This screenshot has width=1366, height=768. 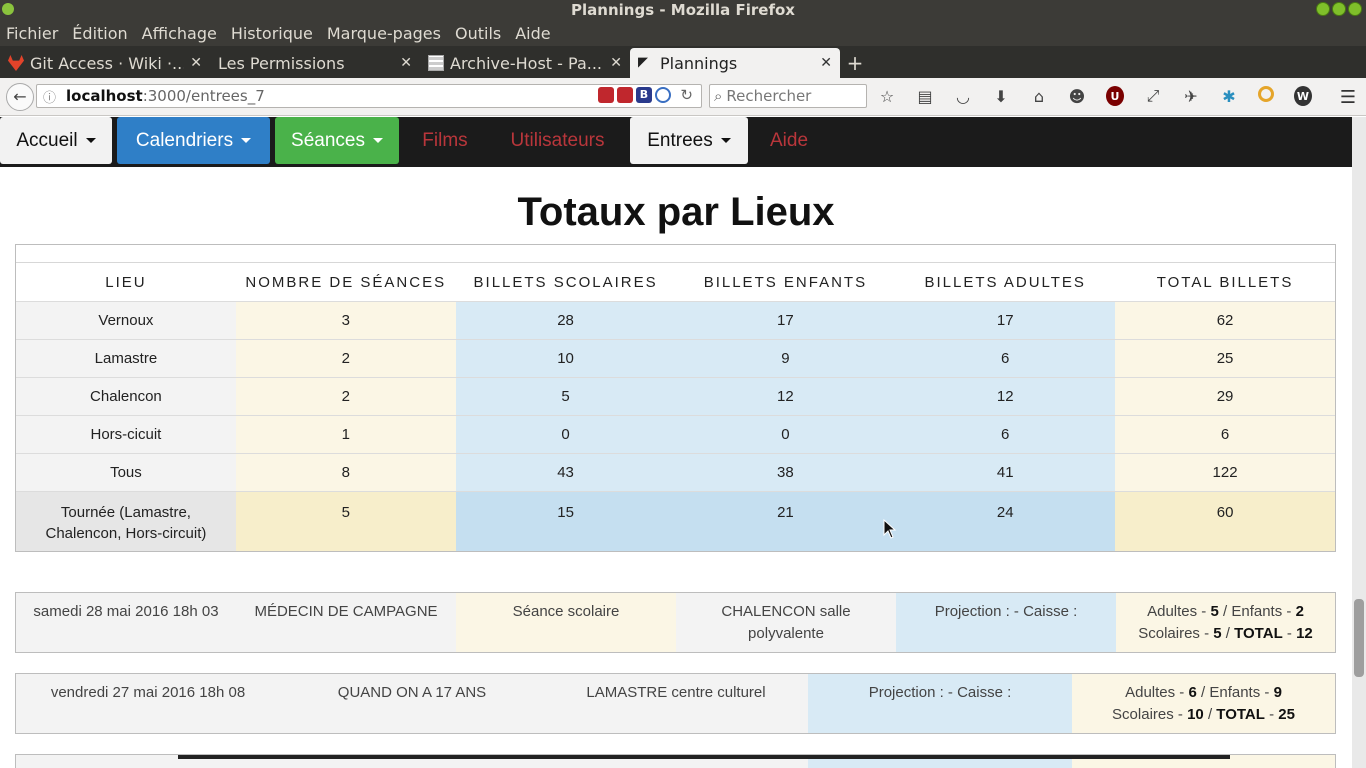 I want to click on cell-billets-adultes: 17, so click(x=1005, y=320).